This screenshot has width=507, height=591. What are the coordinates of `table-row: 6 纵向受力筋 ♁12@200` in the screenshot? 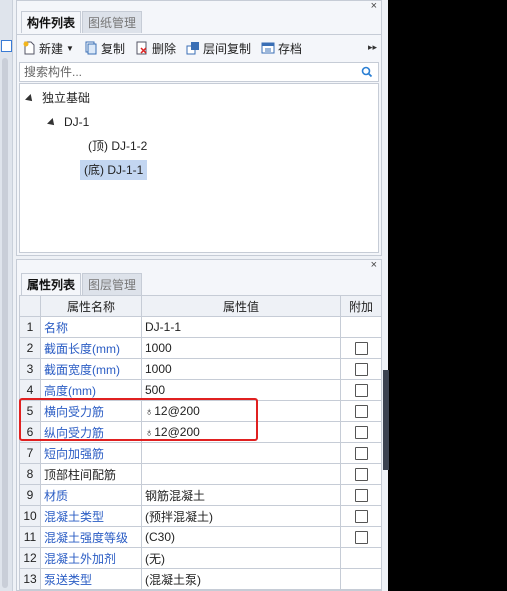 It's located at (200, 432).